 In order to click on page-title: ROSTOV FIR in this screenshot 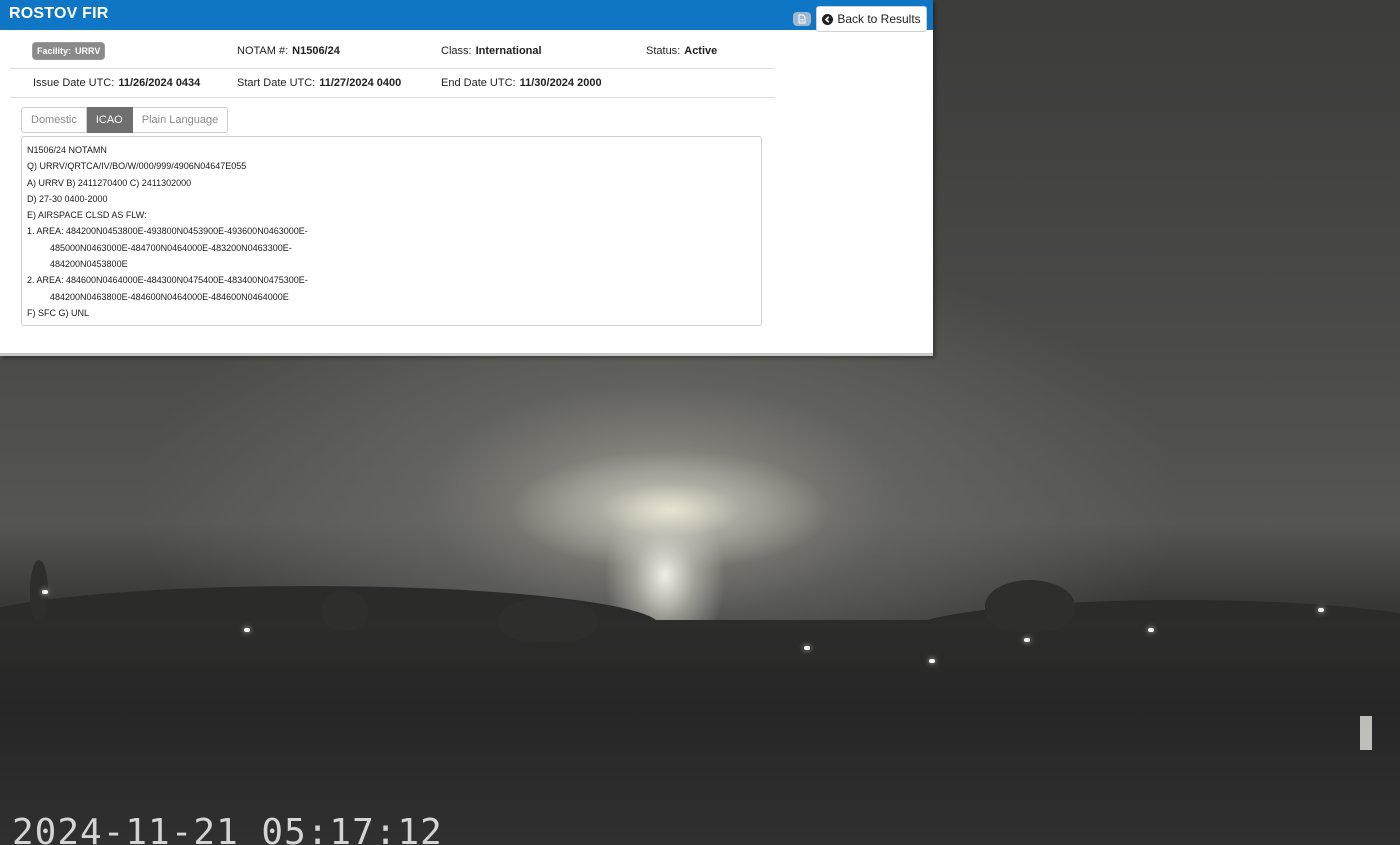, I will do `click(59, 13)`.